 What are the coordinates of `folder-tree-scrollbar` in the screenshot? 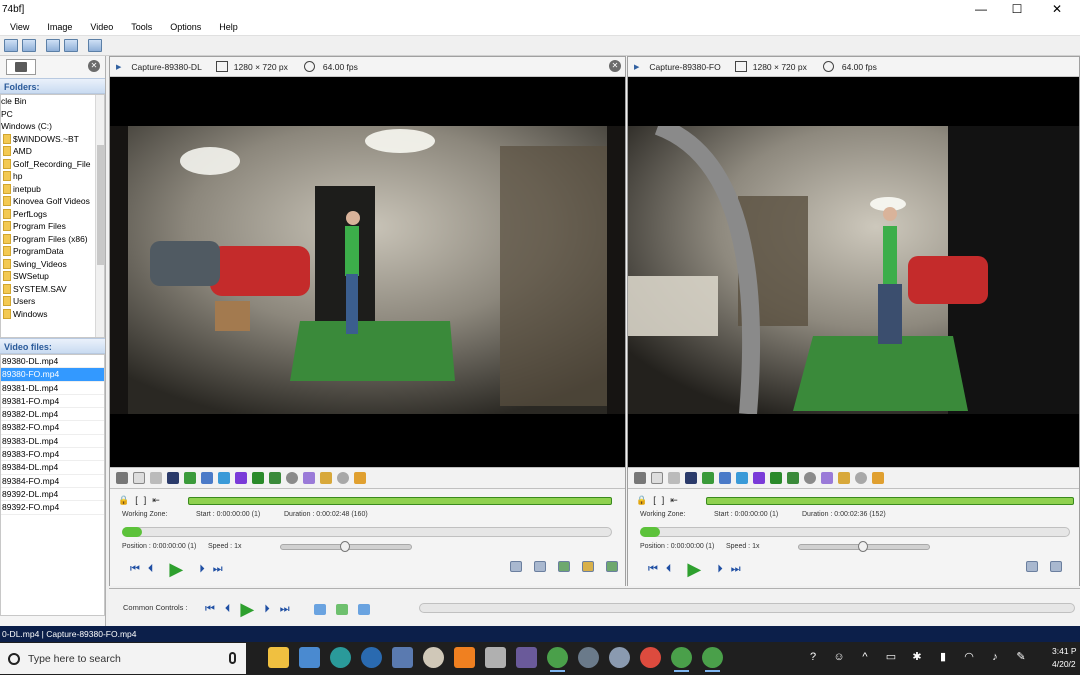 It's located at (99, 216).